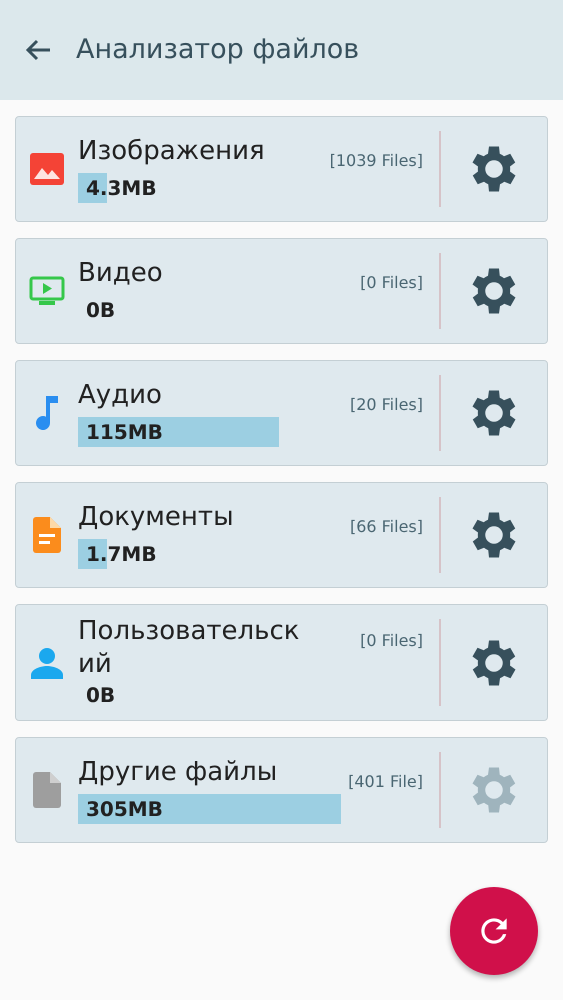 This screenshot has height=1000, width=563. Describe the element at coordinates (47, 790) in the screenshot. I see `file-icon` at that location.